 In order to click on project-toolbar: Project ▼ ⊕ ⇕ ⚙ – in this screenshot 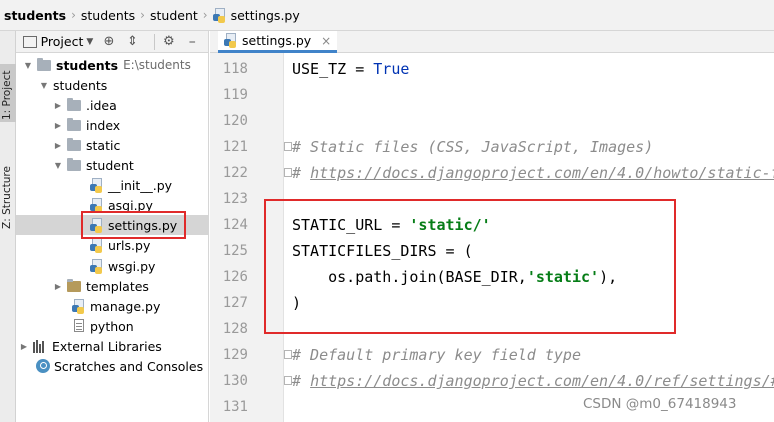, I will do `click(112, 42)`.